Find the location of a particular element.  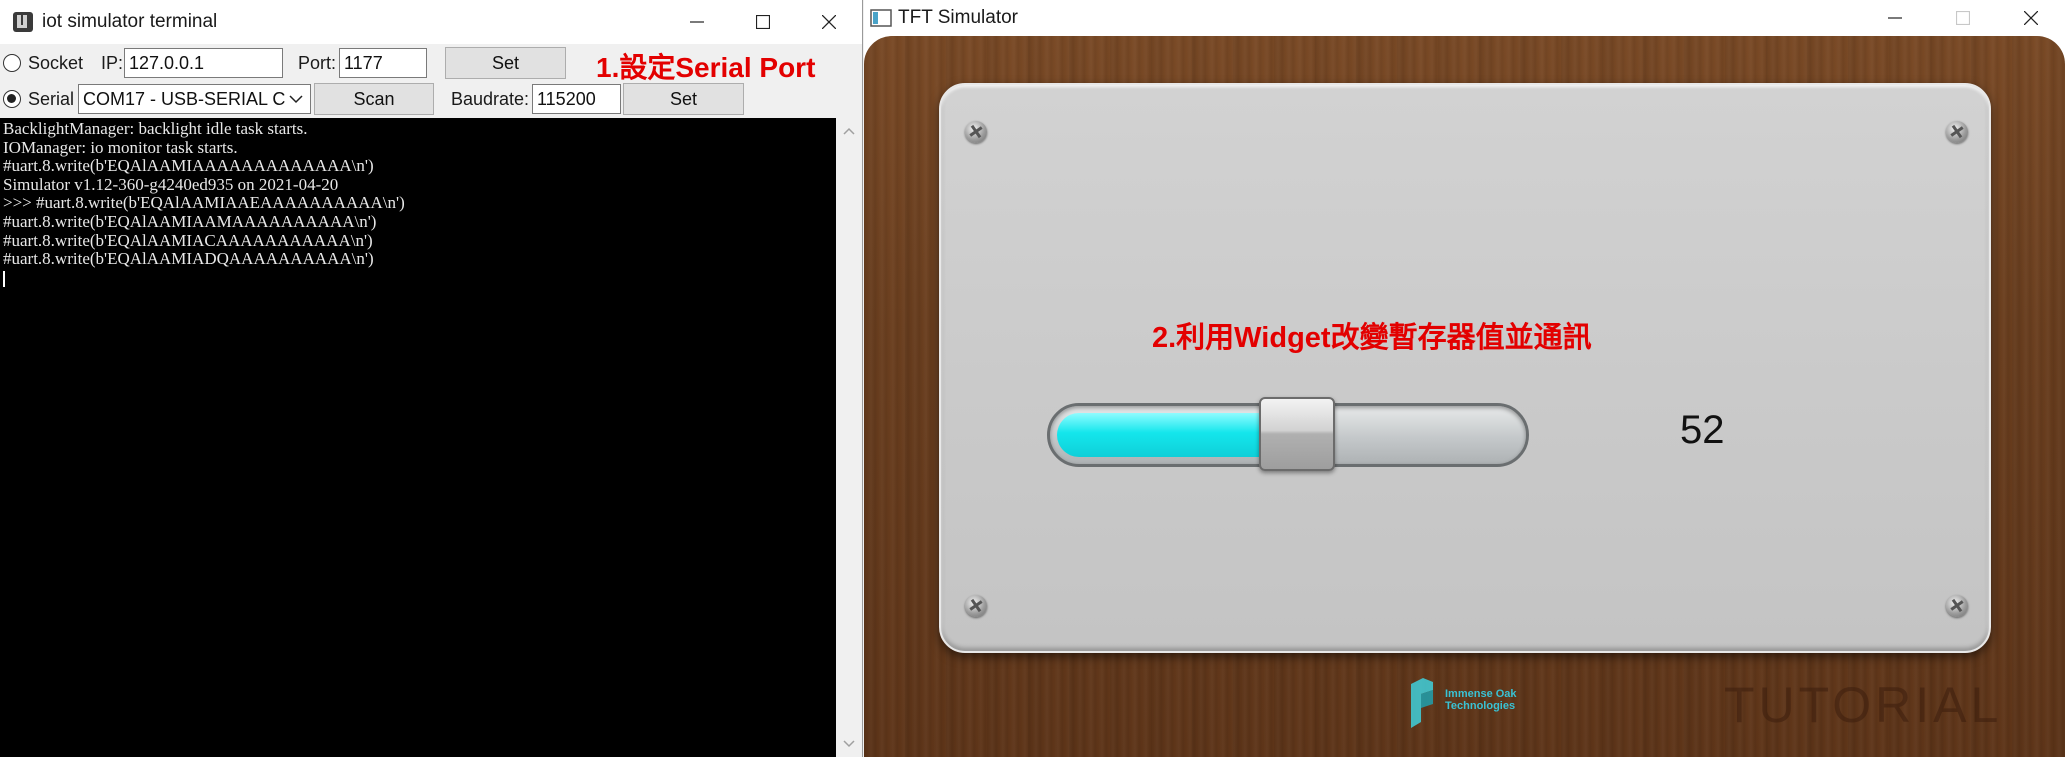

port-label: Port: is located at coordinates (317, 63).